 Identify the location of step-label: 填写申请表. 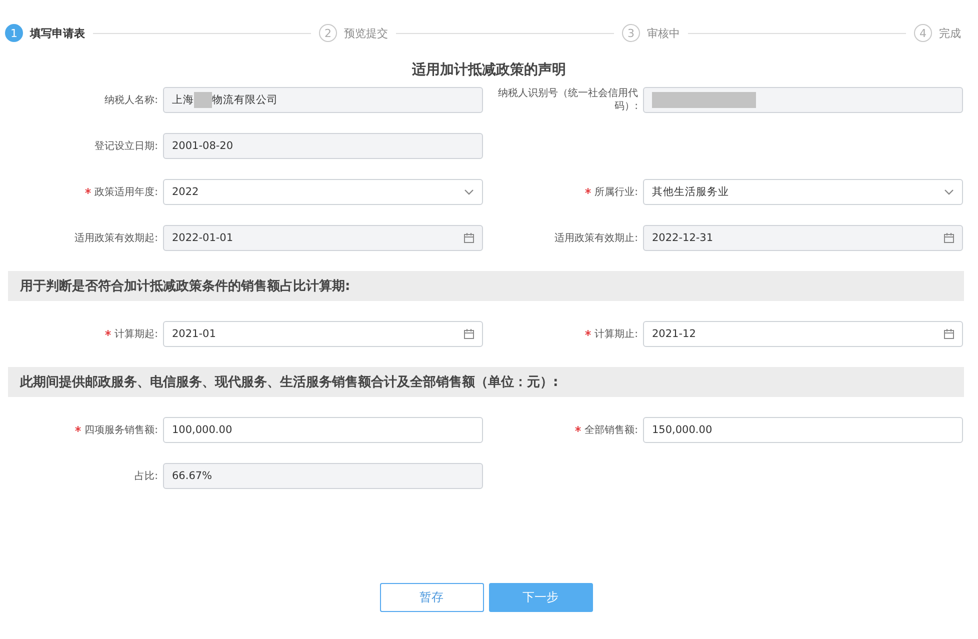
(57, 33).